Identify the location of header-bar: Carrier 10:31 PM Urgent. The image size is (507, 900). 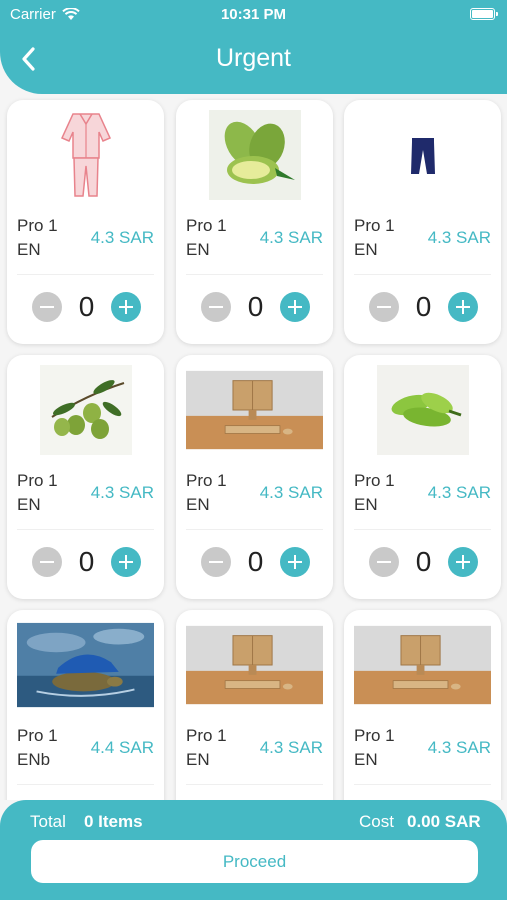
(253, 47).